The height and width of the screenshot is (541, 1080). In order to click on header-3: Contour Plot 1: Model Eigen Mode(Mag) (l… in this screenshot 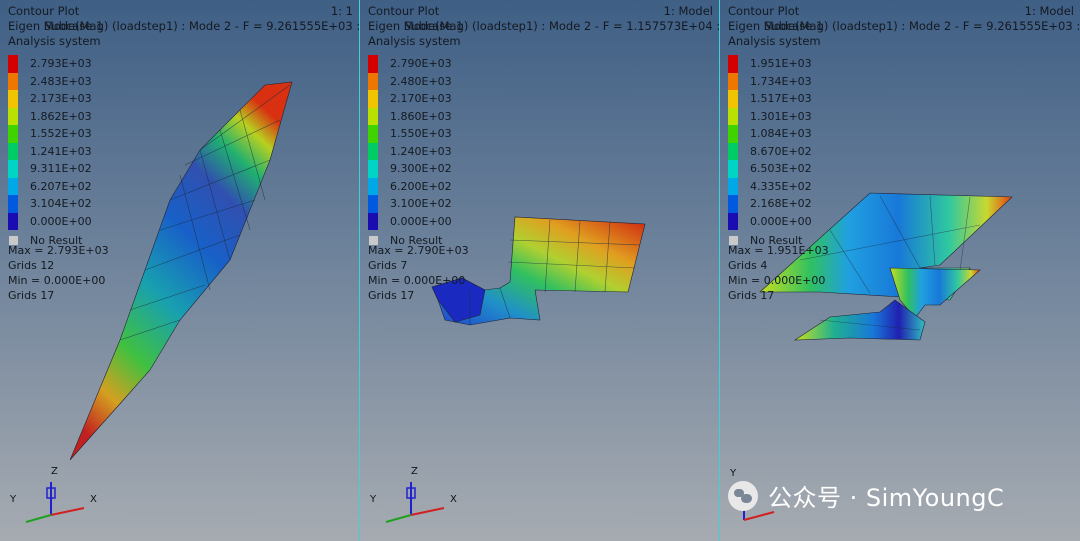, I will do `click(904, 26)`.